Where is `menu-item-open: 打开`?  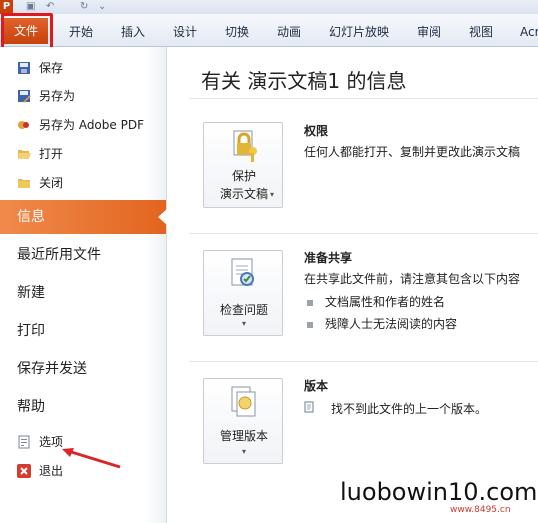 menu-item-open: 打开 is located at coordinates (83, 154).